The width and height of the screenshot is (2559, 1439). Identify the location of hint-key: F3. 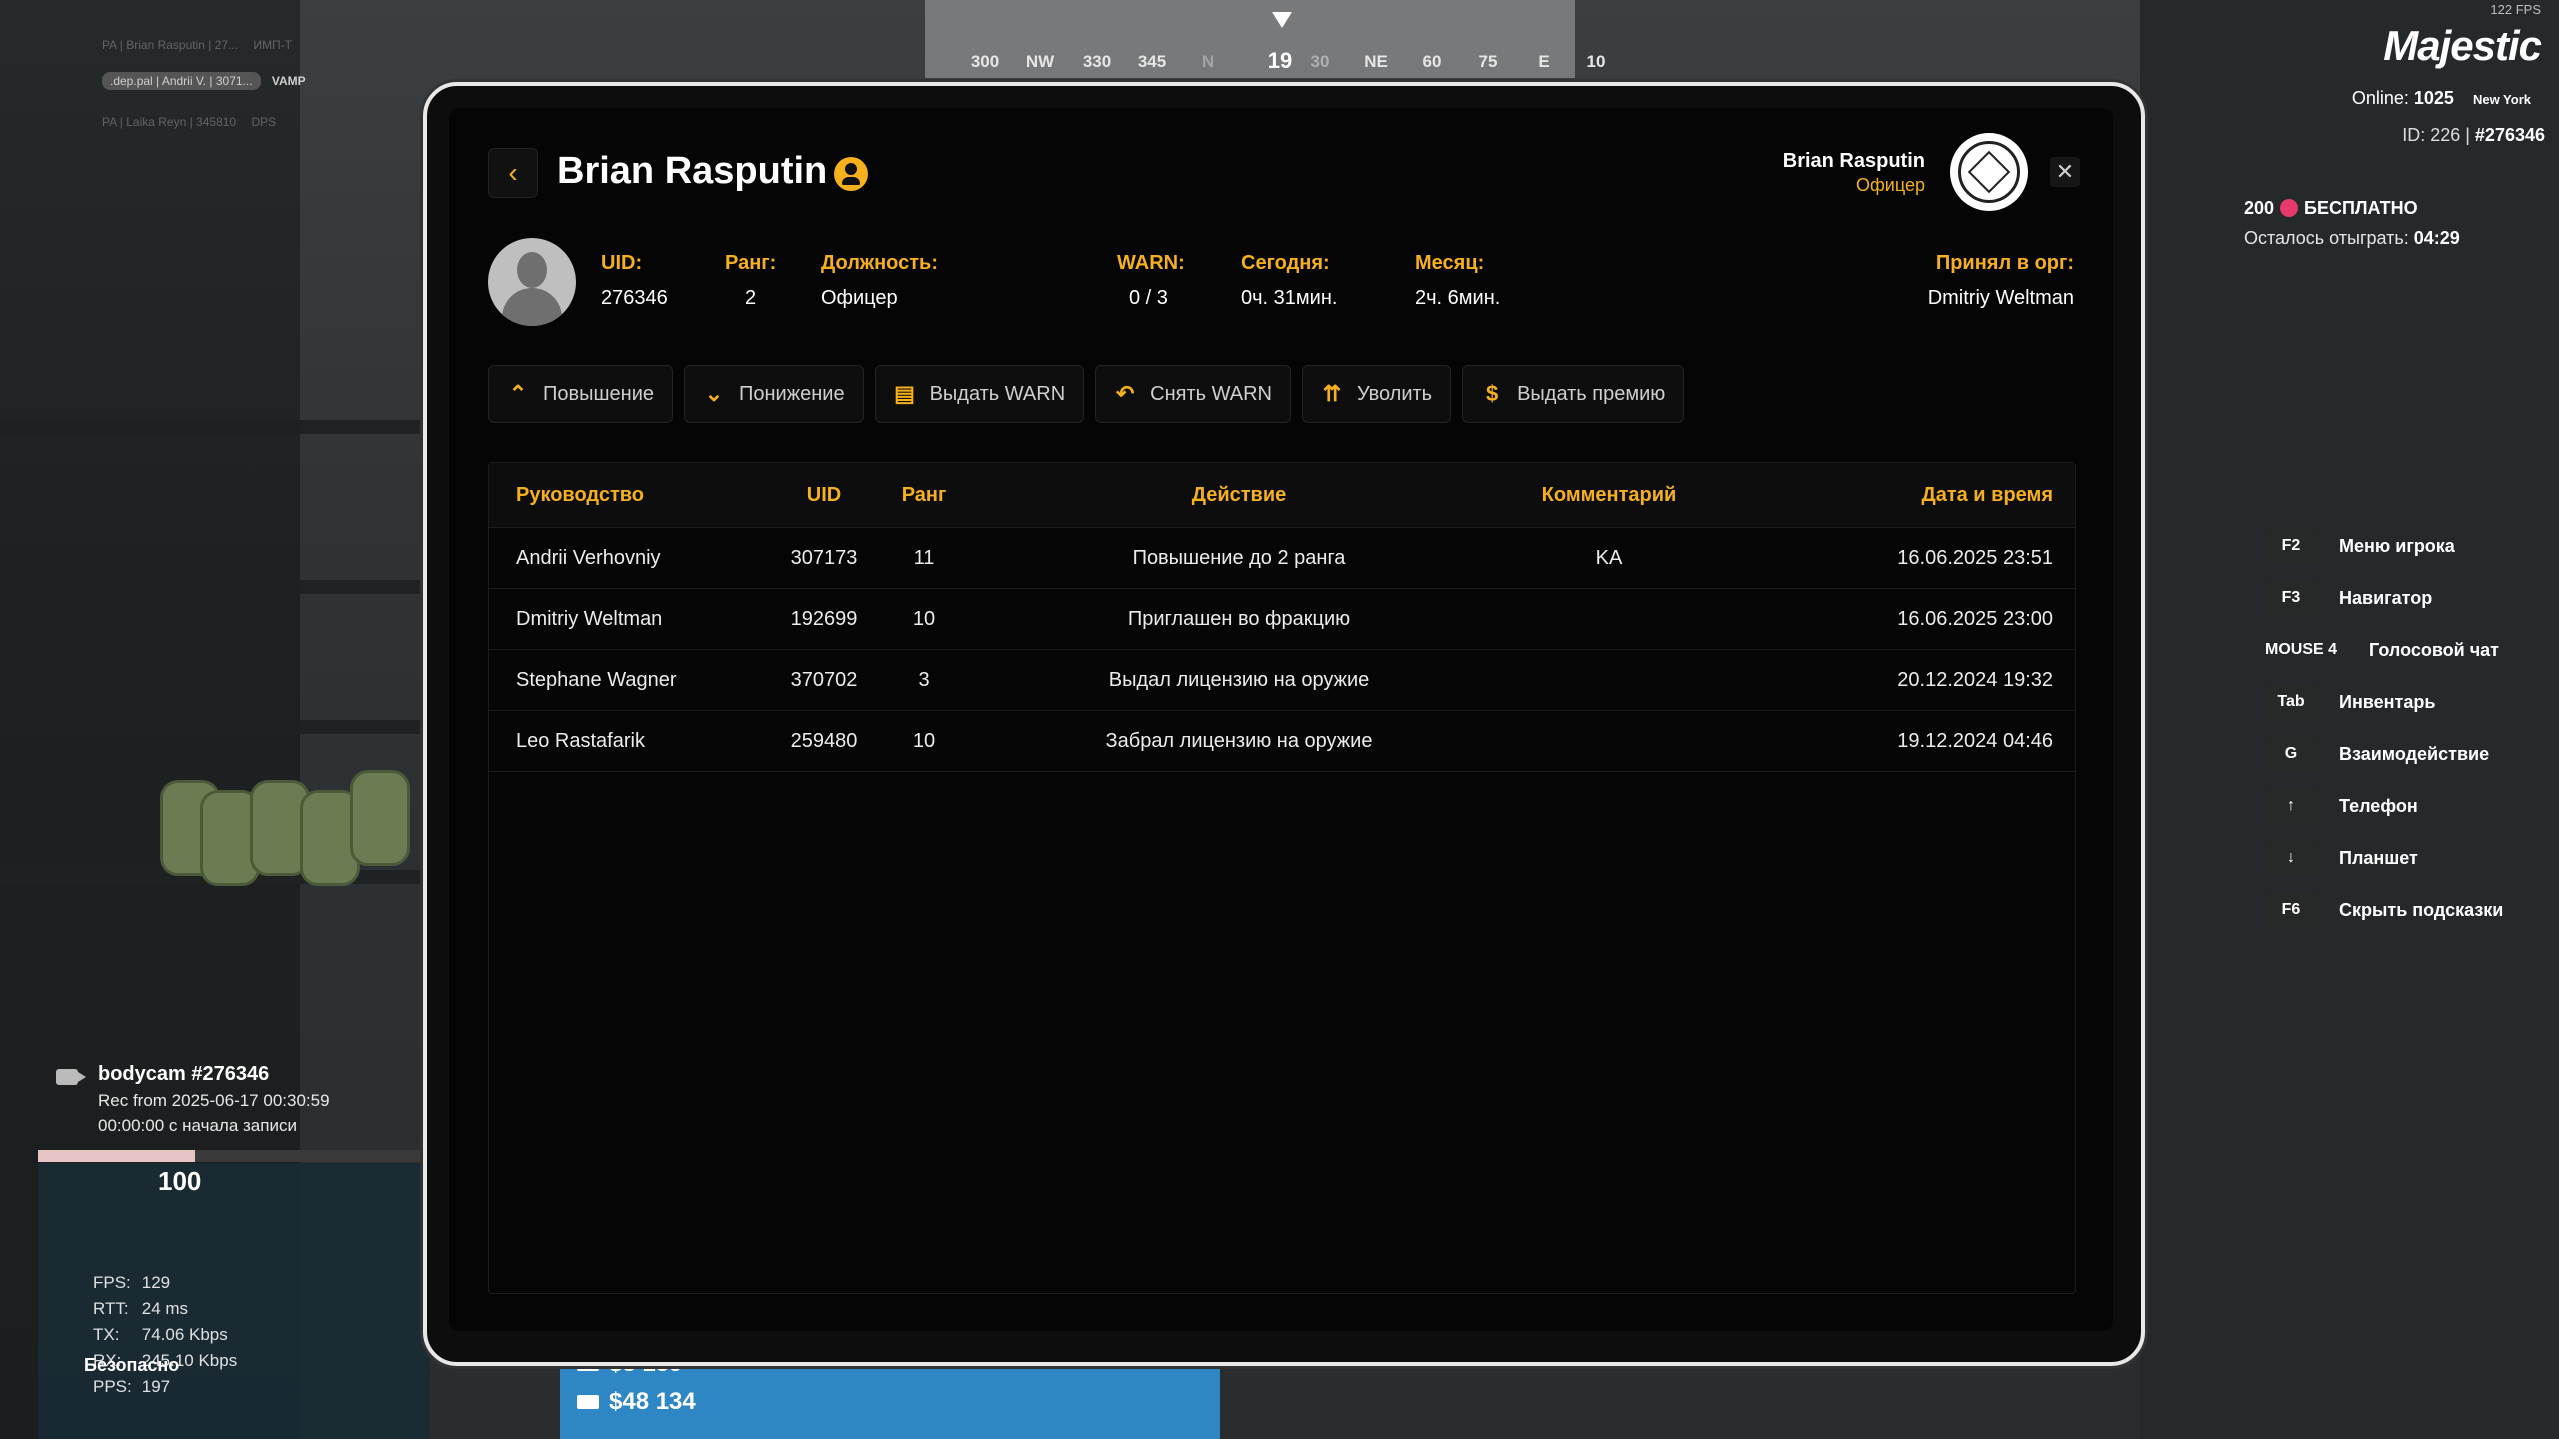
(2291, 598).